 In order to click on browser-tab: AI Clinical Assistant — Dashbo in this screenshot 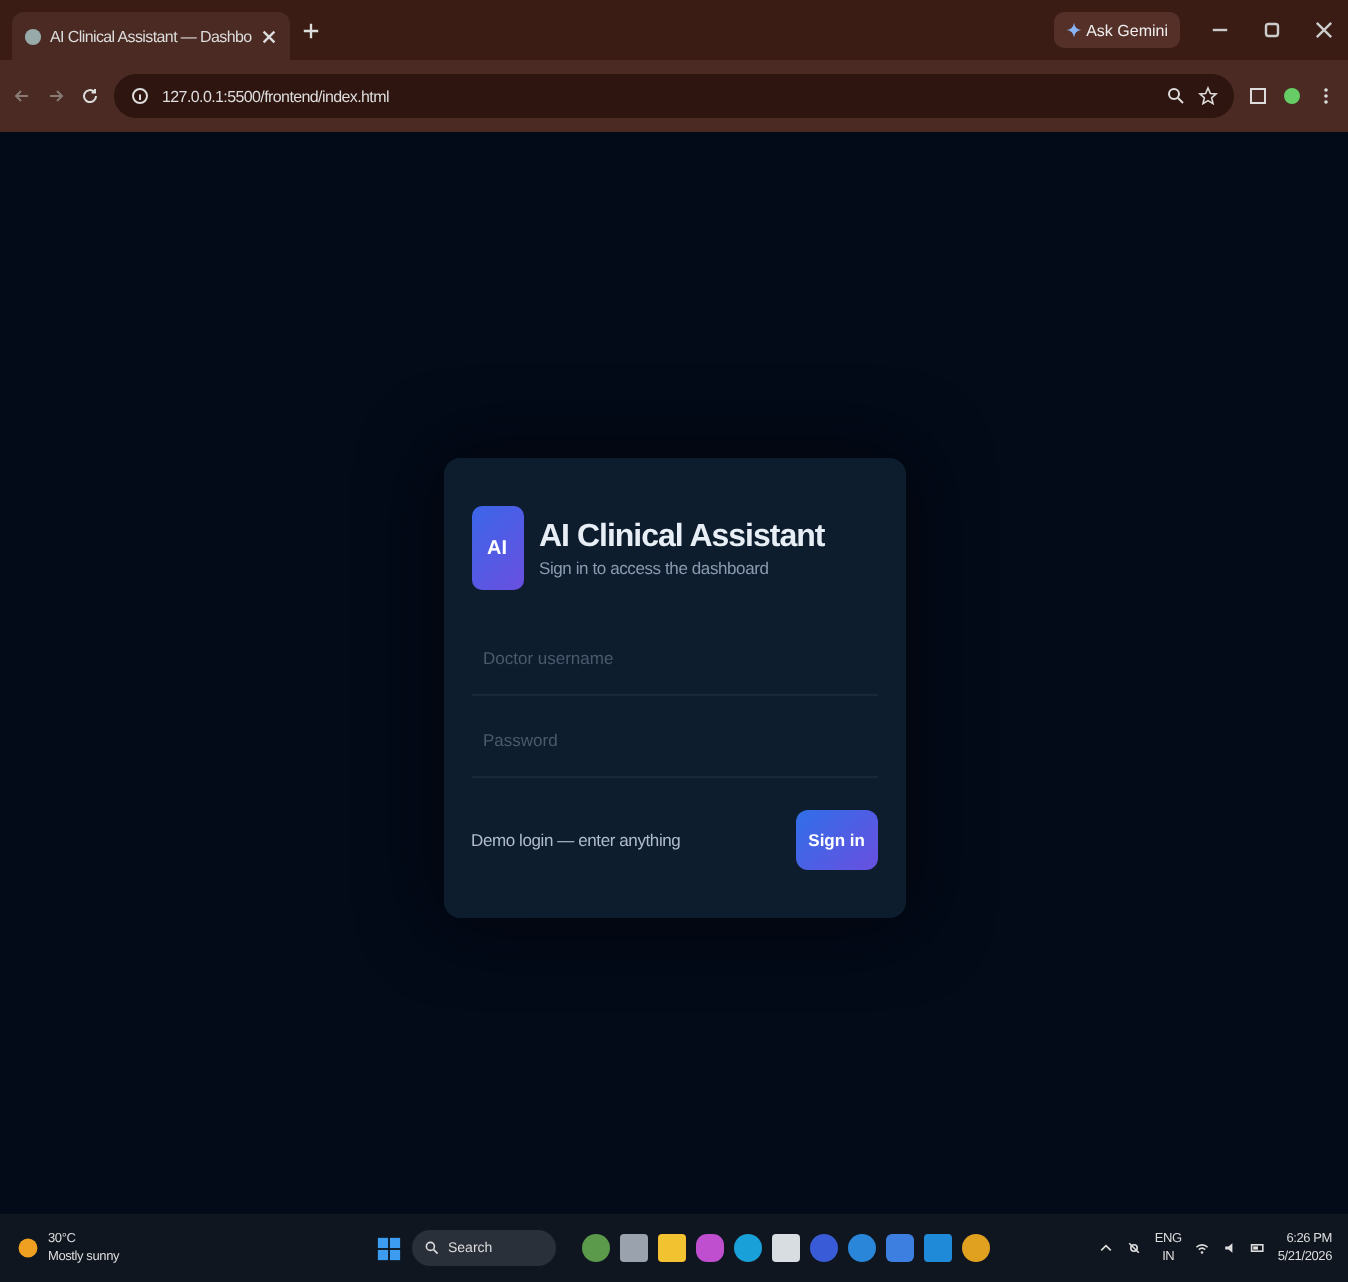, I will do `click(151, 36)`.